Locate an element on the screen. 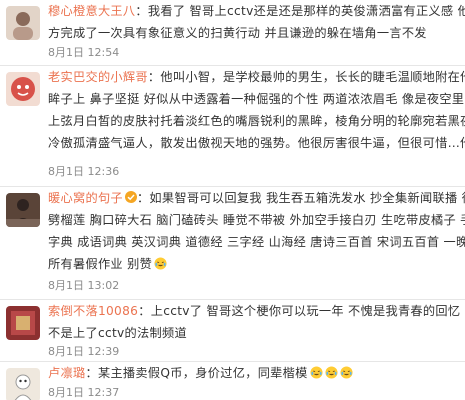  comment-timestamp: 8月1日 12:39 is located at coordinates (84, 351).